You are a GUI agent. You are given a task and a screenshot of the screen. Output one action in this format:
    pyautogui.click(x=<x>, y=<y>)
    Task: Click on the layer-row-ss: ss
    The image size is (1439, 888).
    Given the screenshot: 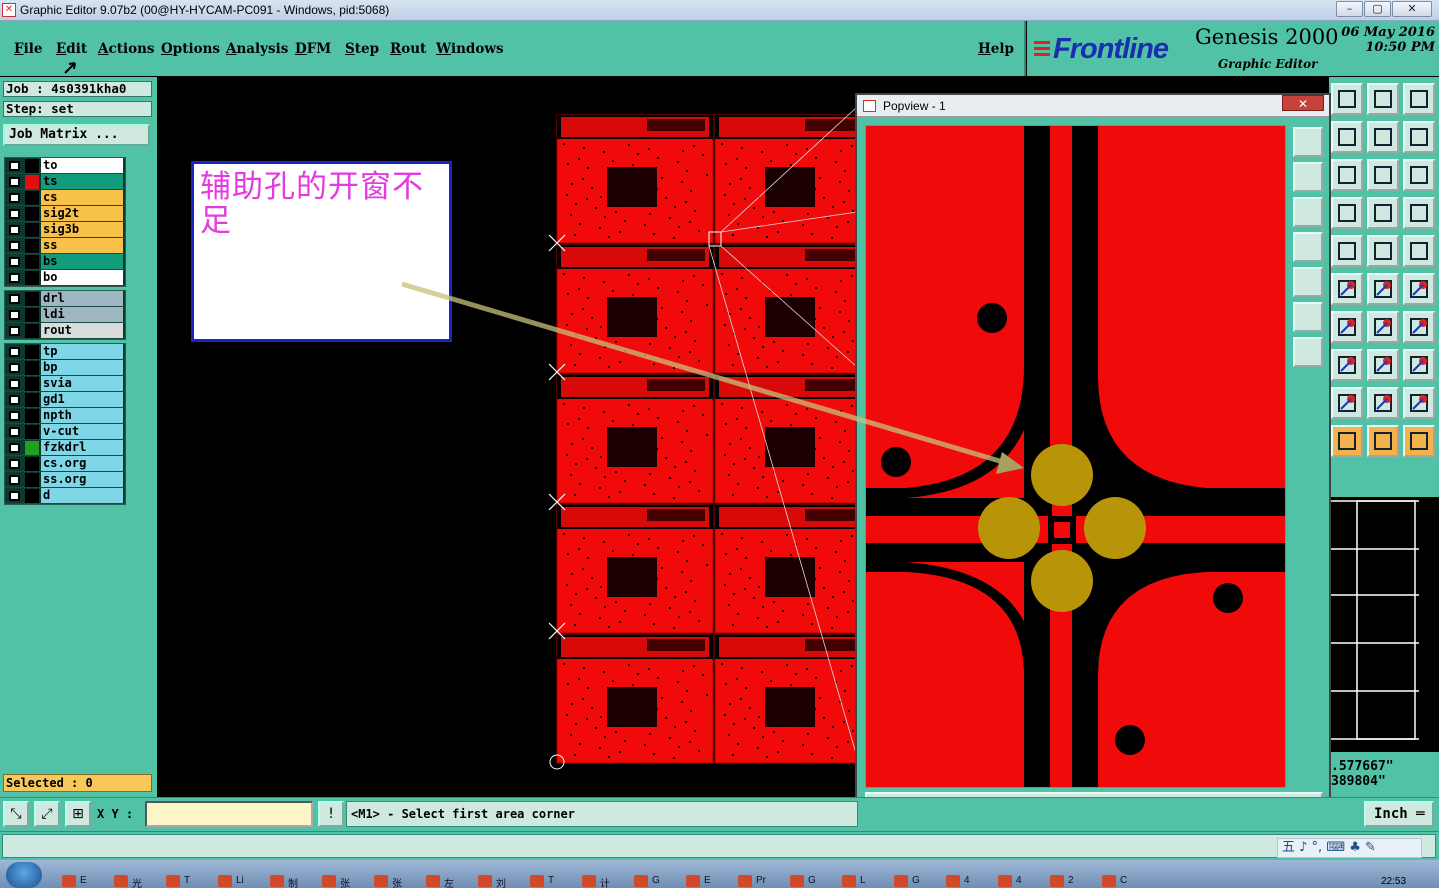 What is the action you would take?
    pyautogui.click(x=65, y=246)
    